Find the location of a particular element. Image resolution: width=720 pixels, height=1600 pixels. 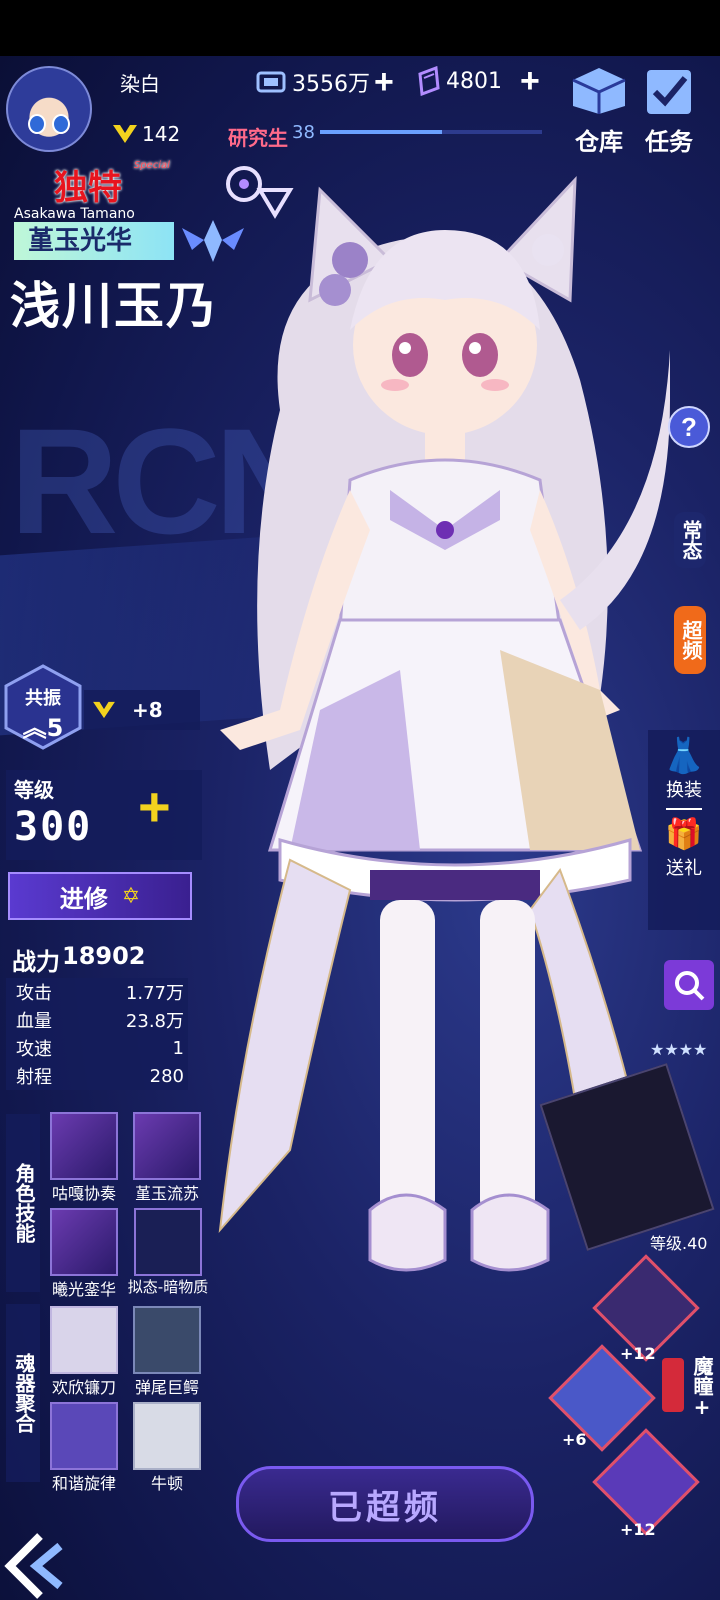

demon-eye-icon is located at coordinates (673, 1385).